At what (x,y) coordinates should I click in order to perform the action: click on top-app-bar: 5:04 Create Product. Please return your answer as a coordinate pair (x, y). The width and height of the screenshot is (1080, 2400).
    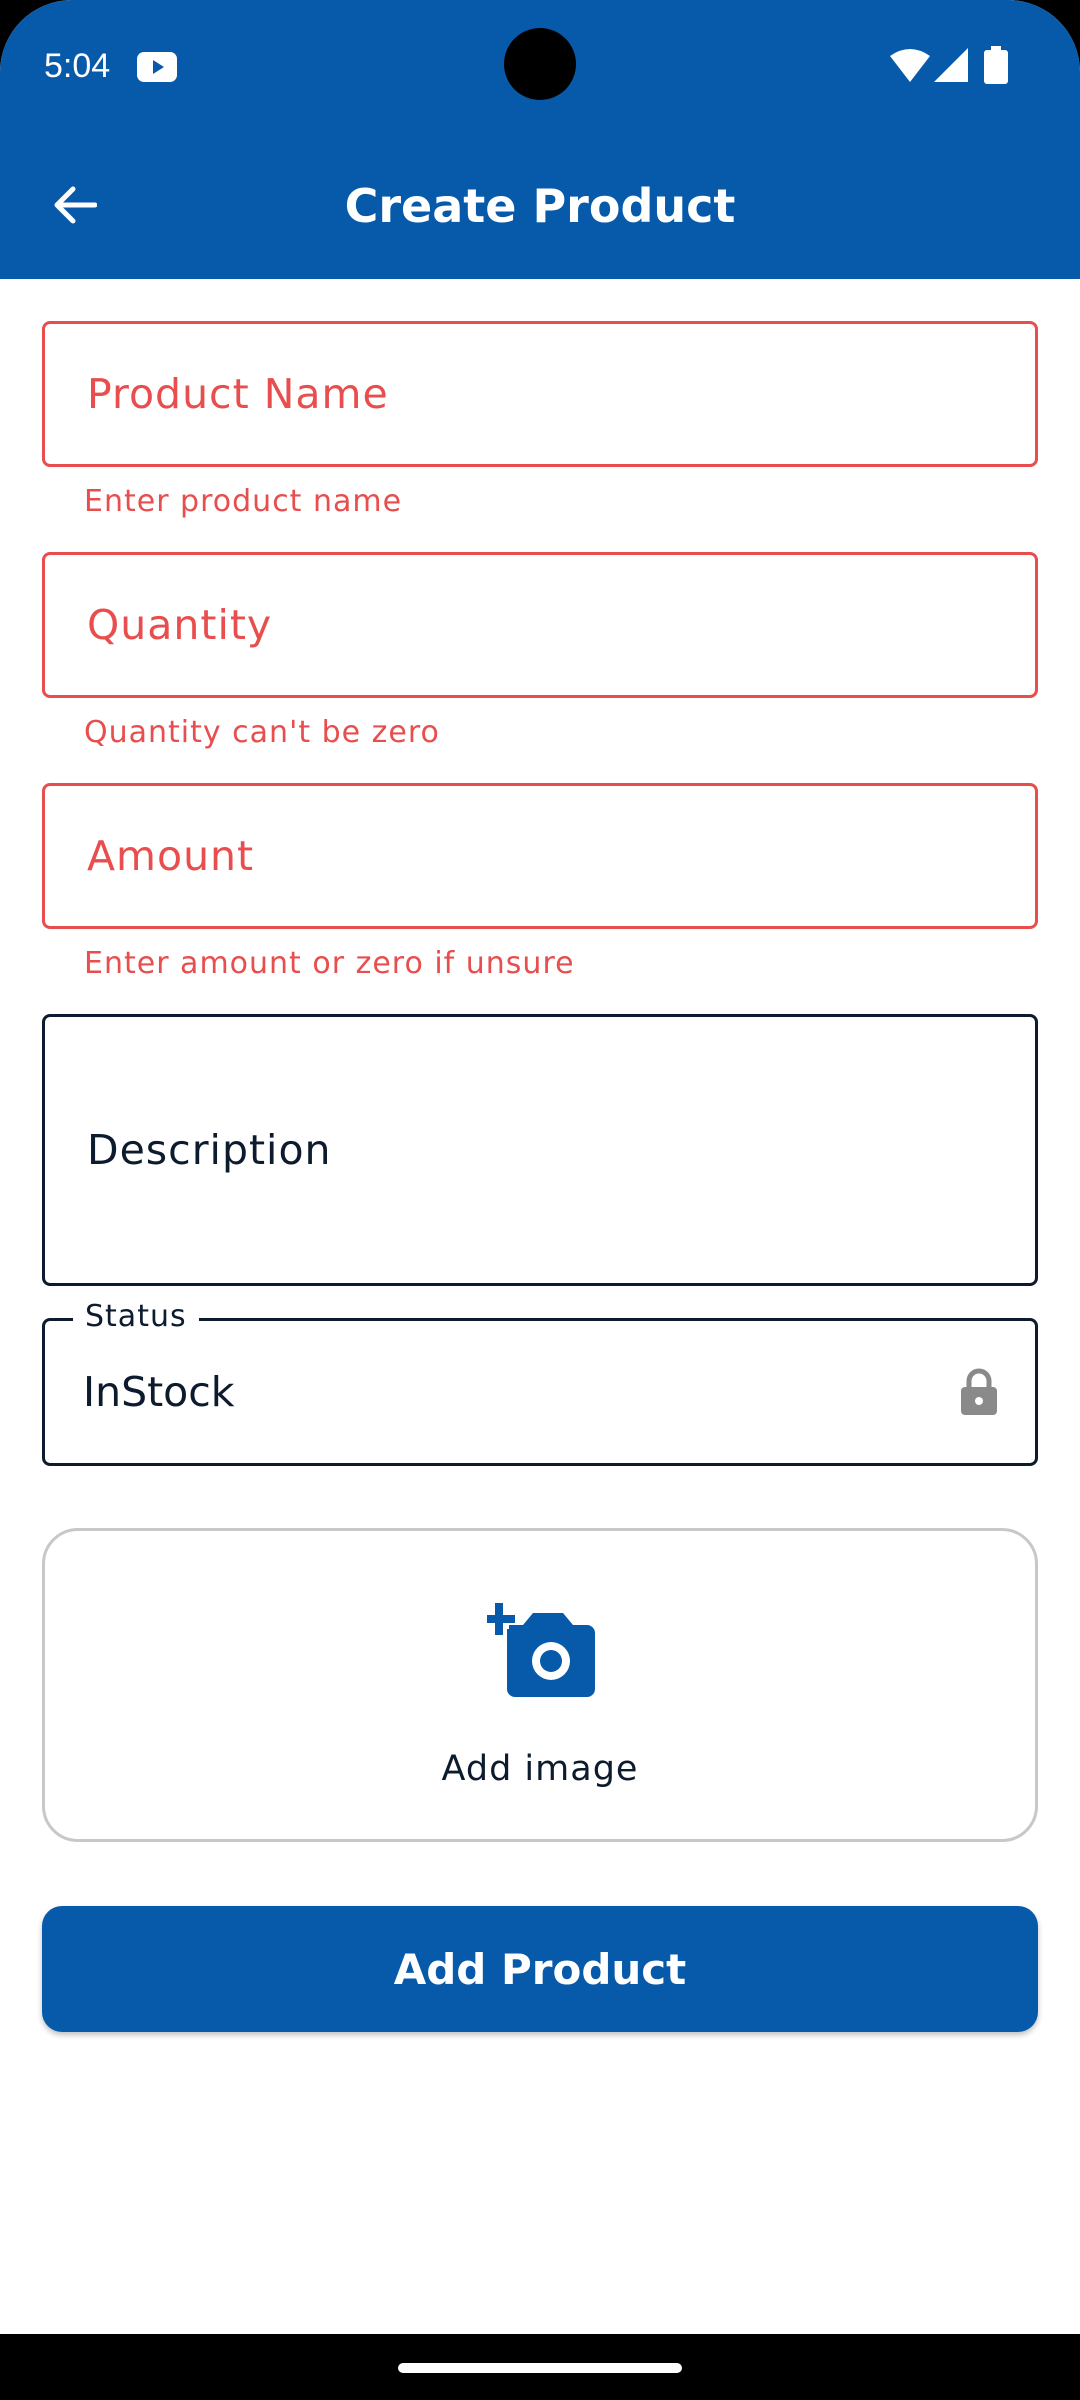
    Looking at the image, I should click on (540, 139).